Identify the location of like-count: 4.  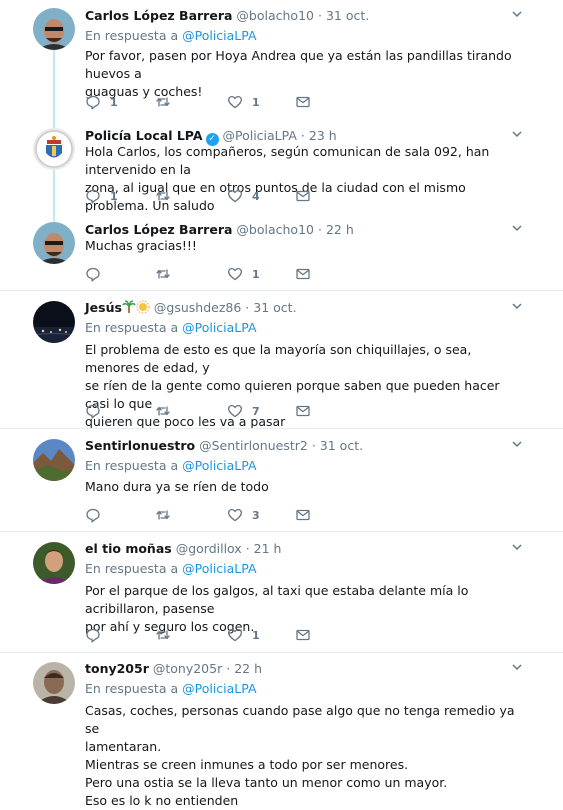
(256, 196).